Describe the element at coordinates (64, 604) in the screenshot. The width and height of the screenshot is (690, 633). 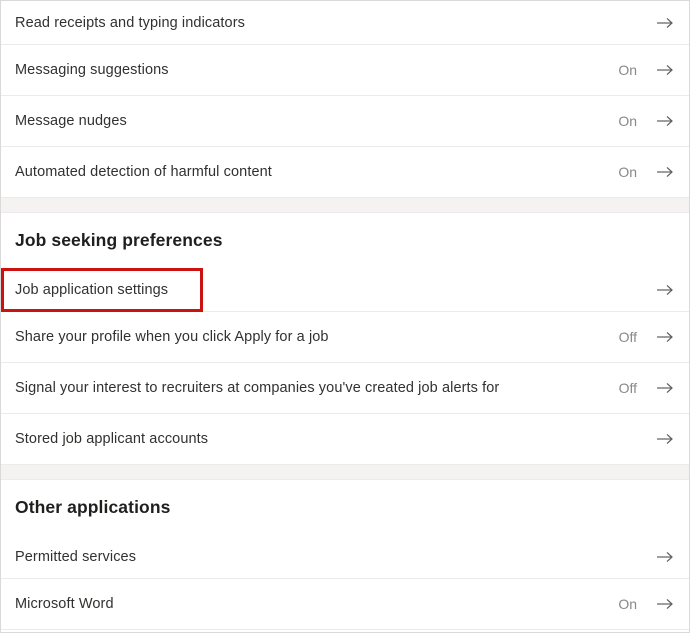
I see `settings-row-label: Microsoft Word` at that location.